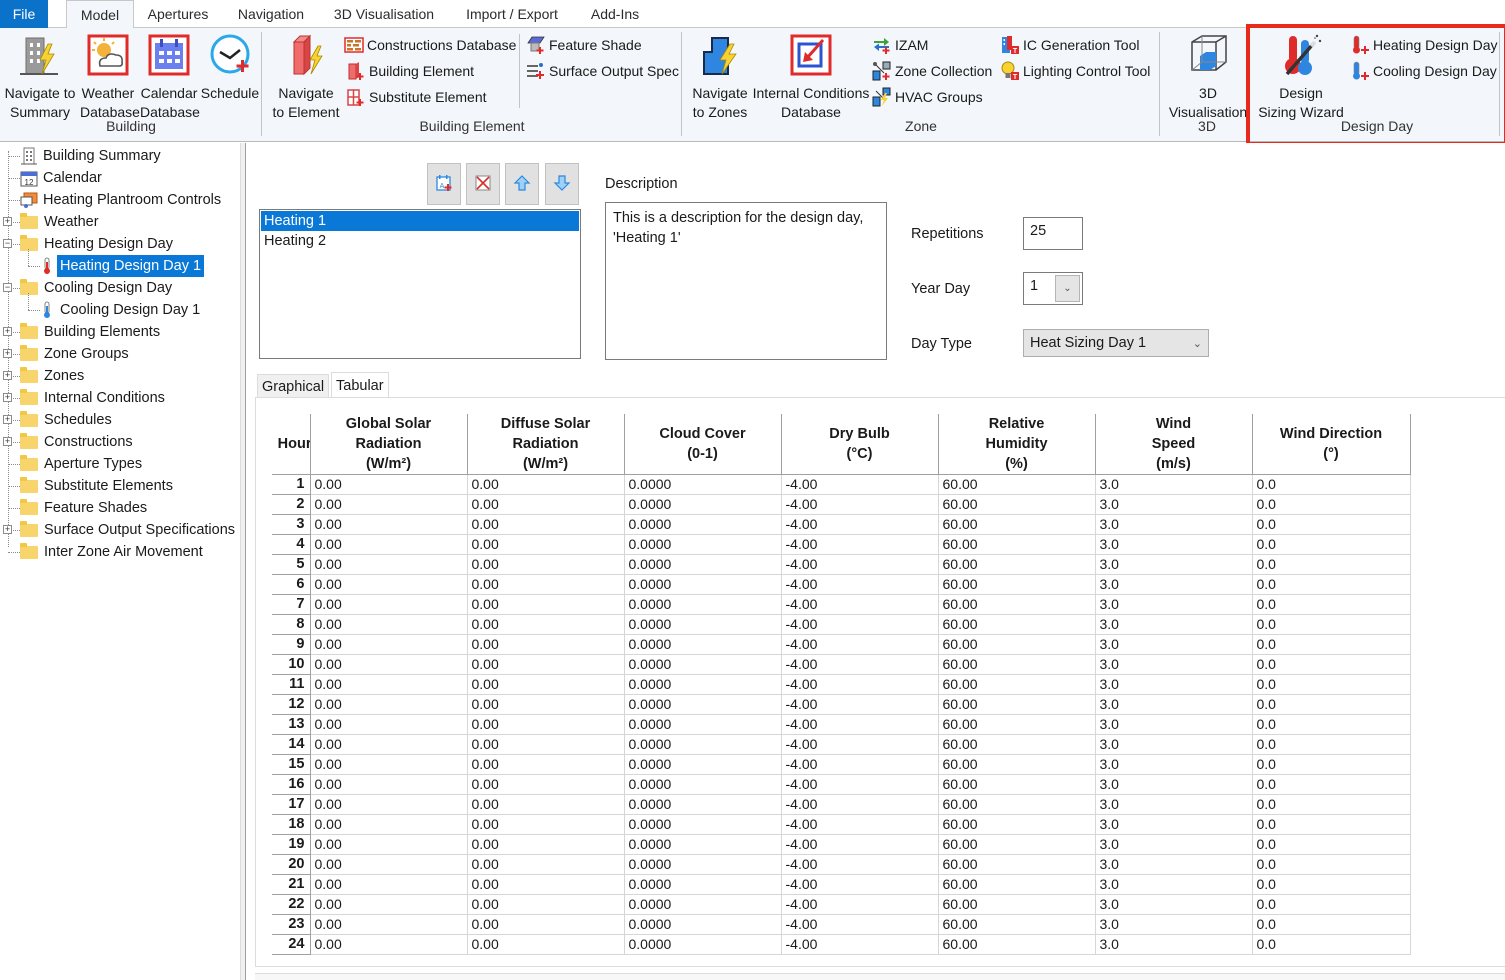  What do you see at coordinates (1301, 77) in the screenshot?
I see `design-sizing-wizard-button: Design Sizing Wizard` at bounding box center [1301, 77].